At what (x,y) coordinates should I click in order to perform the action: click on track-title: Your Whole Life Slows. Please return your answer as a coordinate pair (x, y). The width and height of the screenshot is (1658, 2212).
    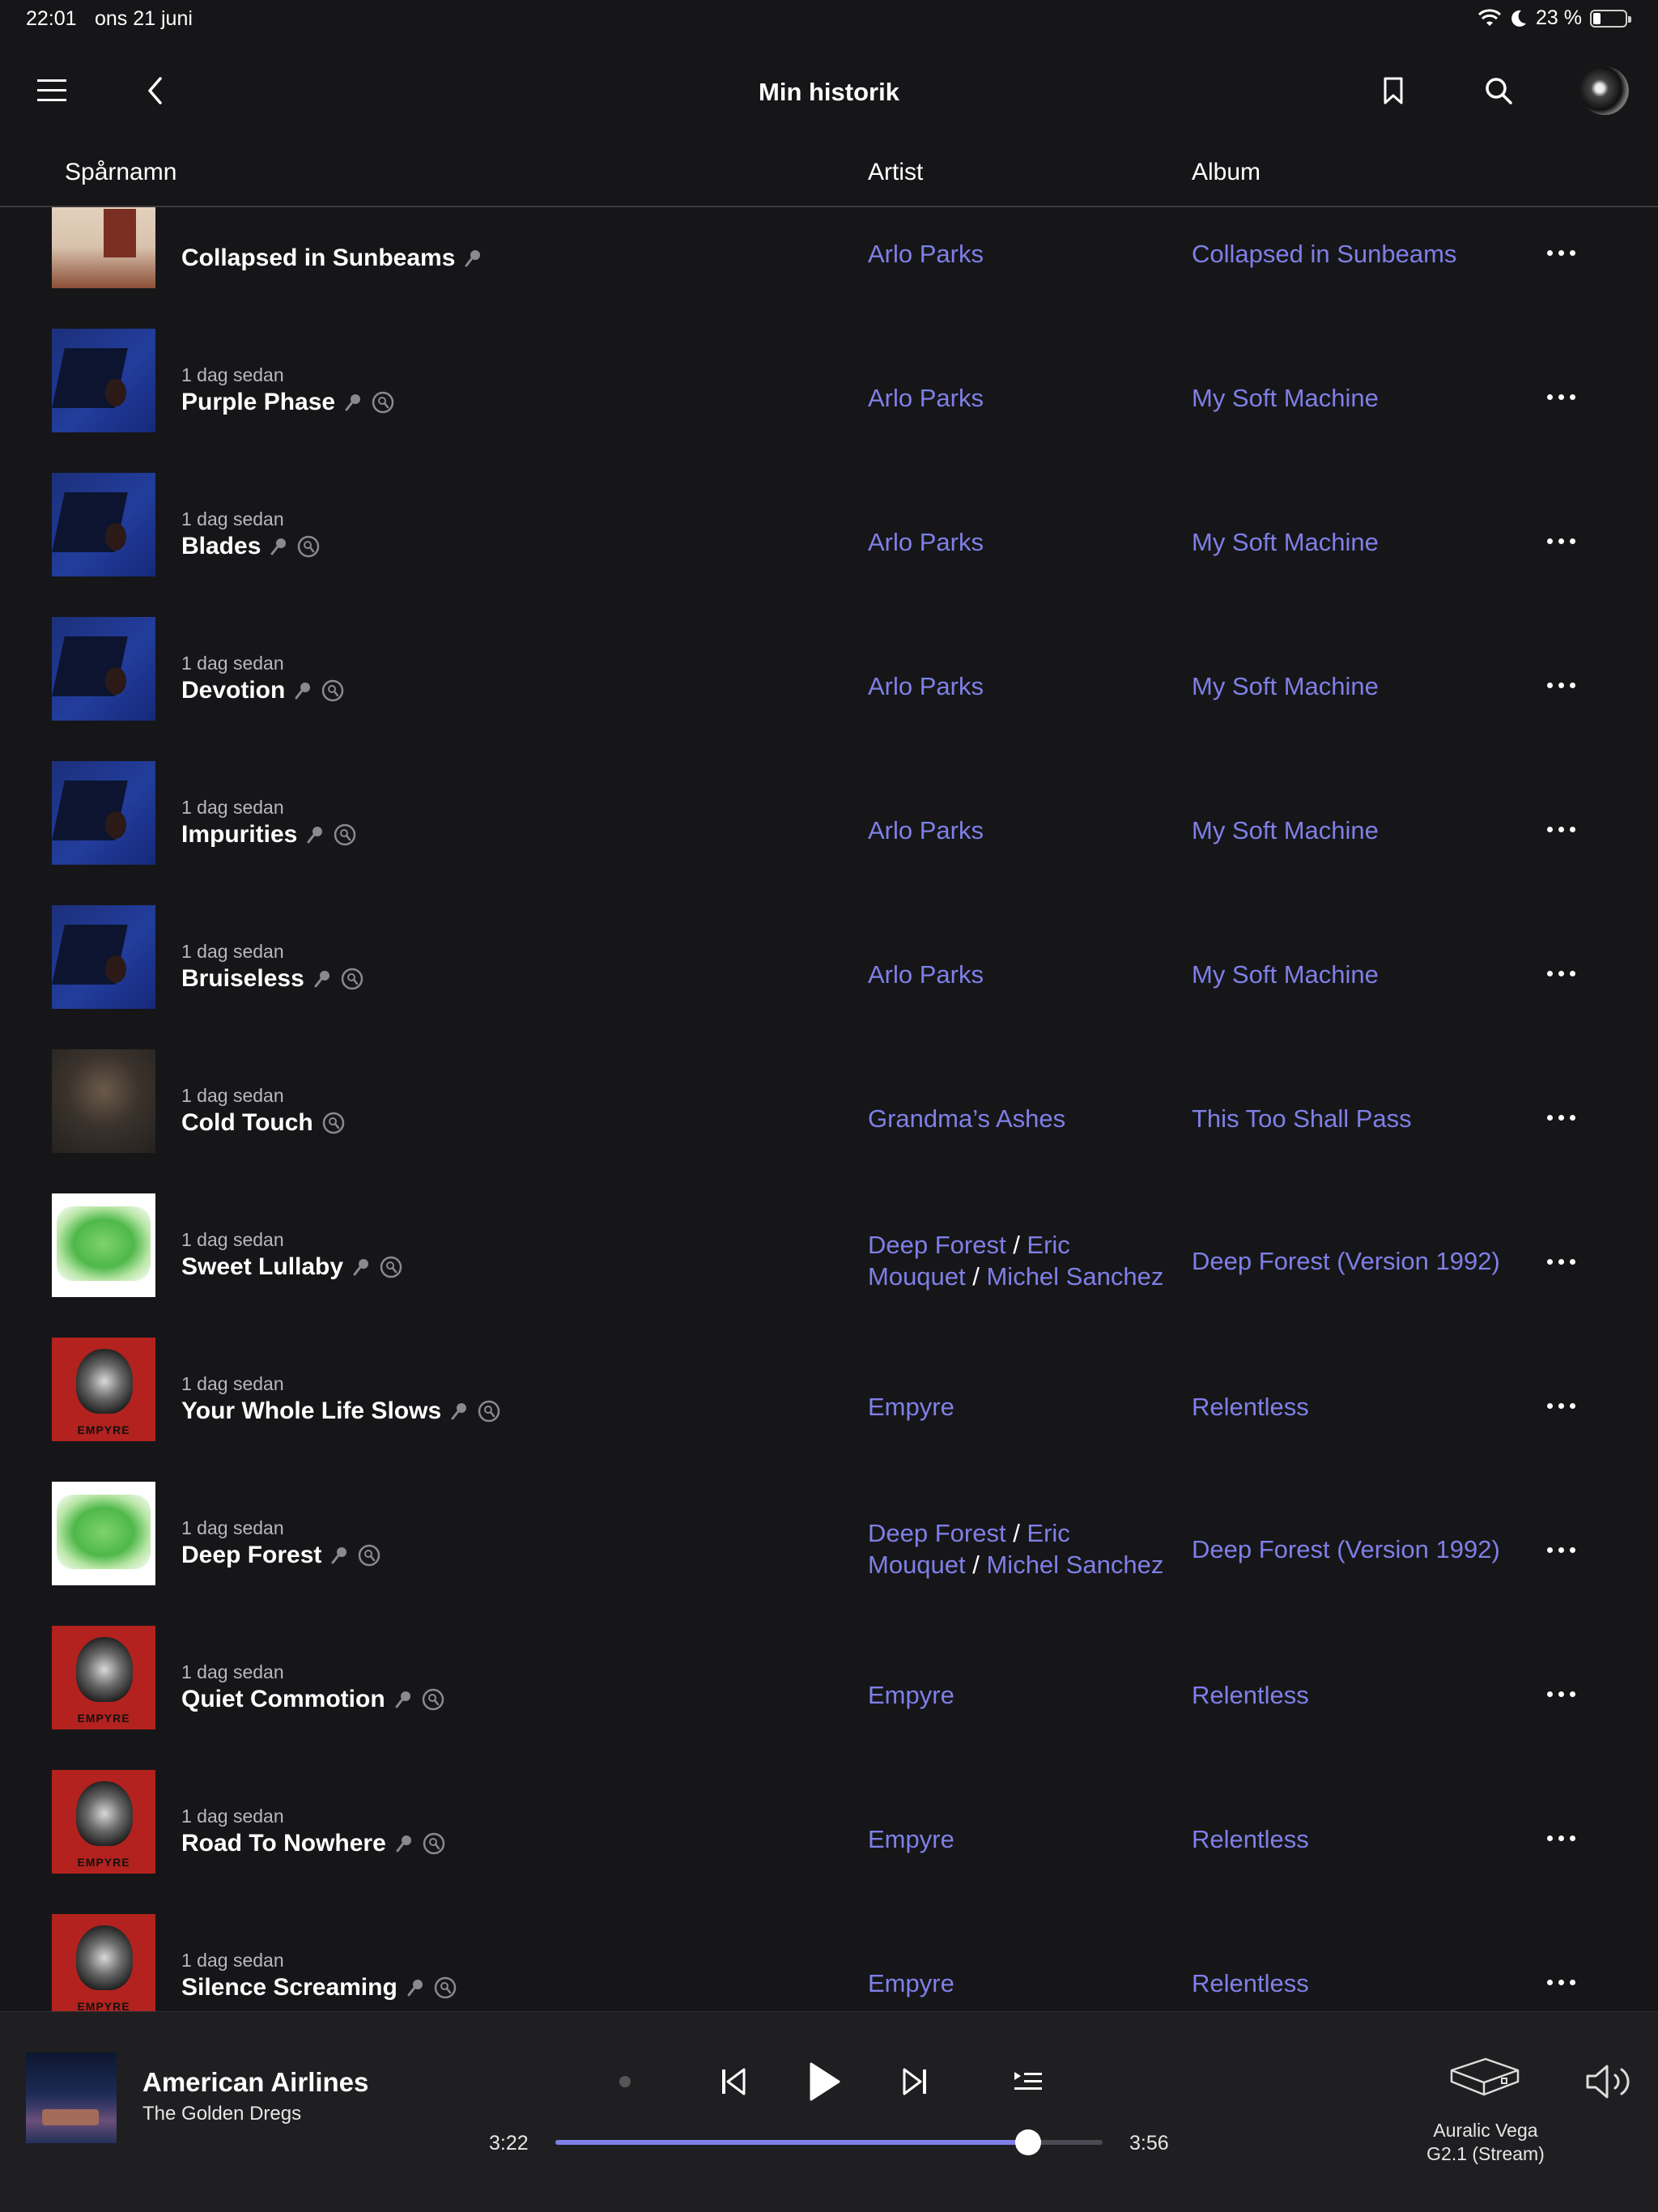
    Looking at the image, I should click on (311, 1411).